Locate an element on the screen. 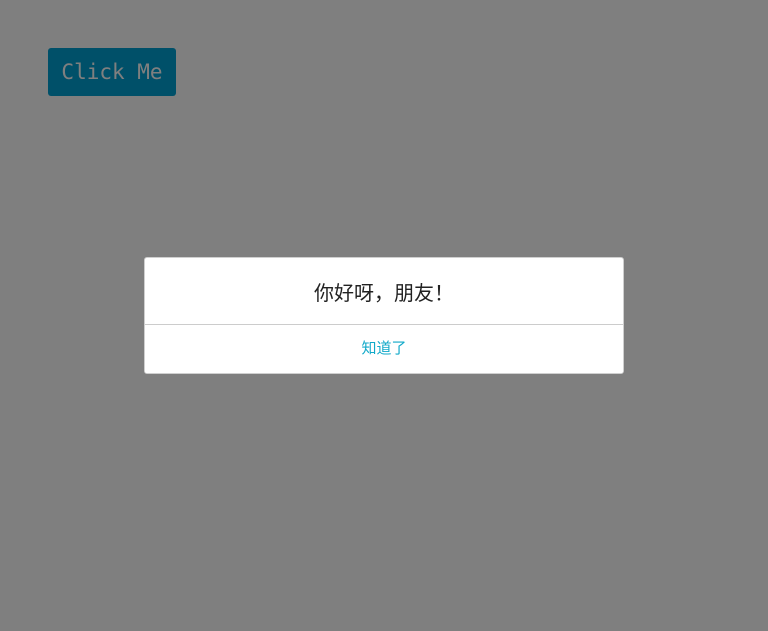  dialog-confirm-button: 知道了 is located at coordinates (384, 349).